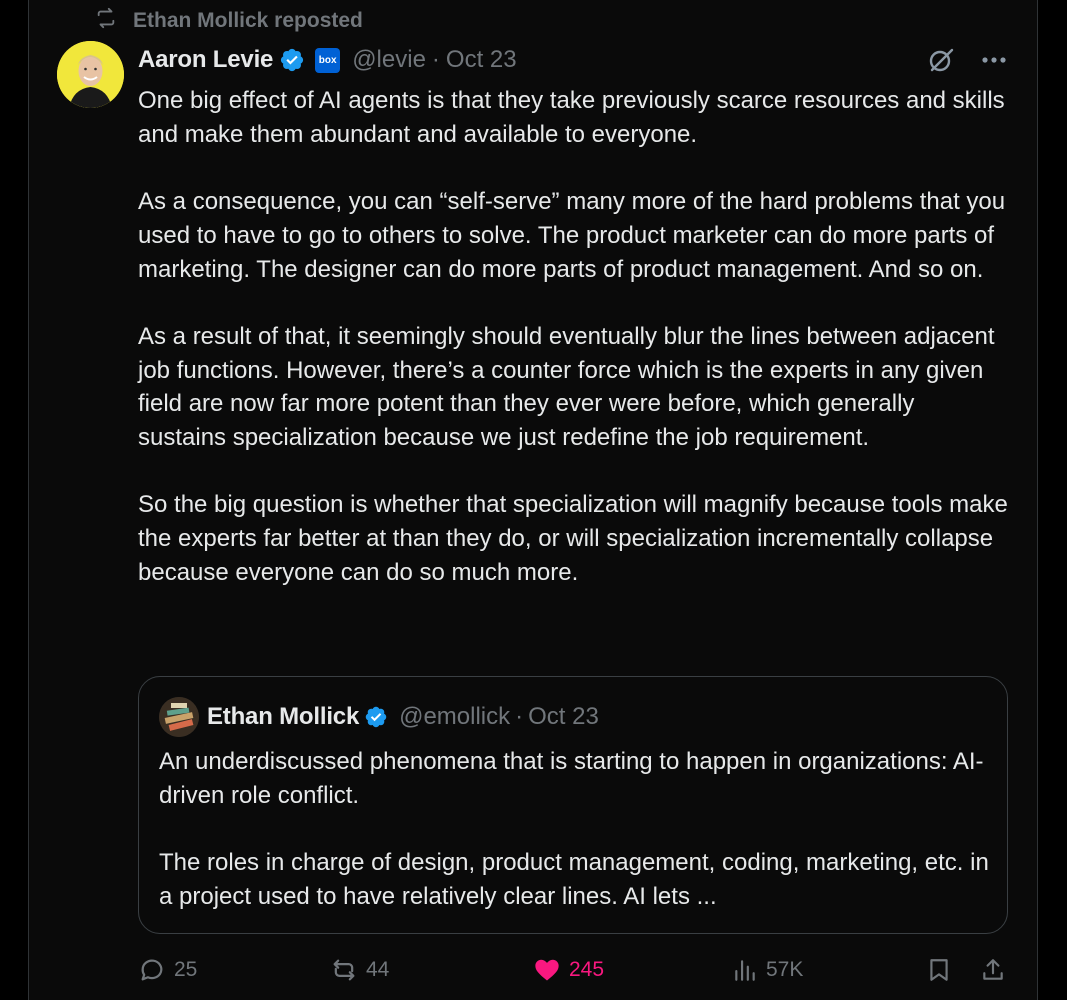  I want to click on repost-button: 44, so click(359, 970).